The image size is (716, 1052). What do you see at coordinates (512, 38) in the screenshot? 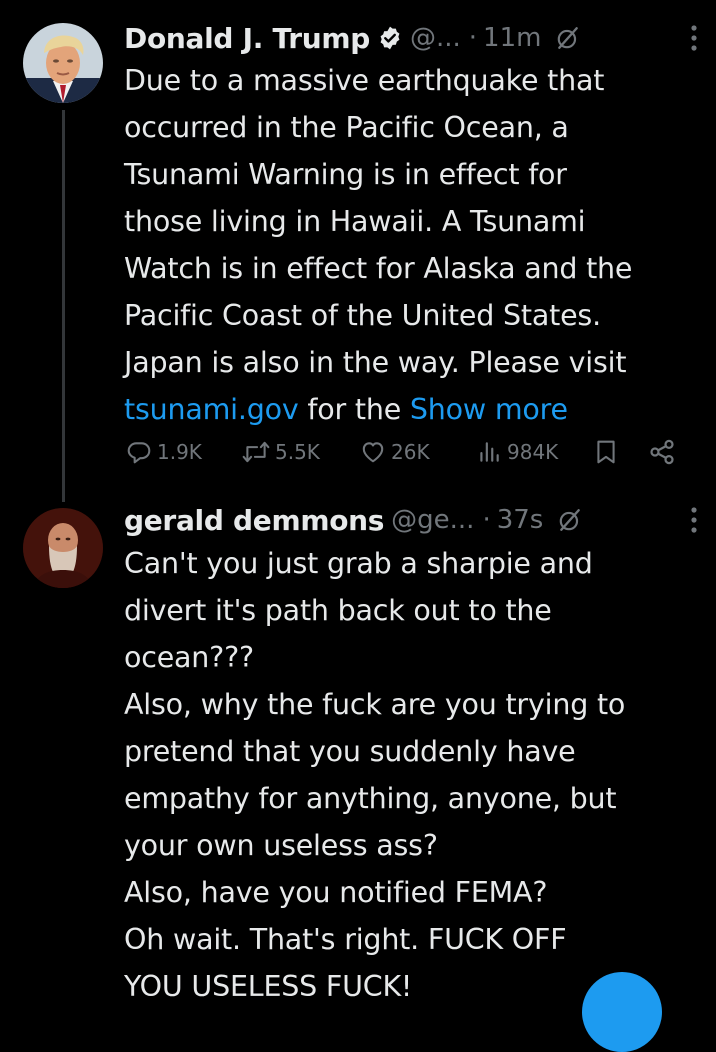
I see `timestamp: 11m` at bounding box center [512, 38].